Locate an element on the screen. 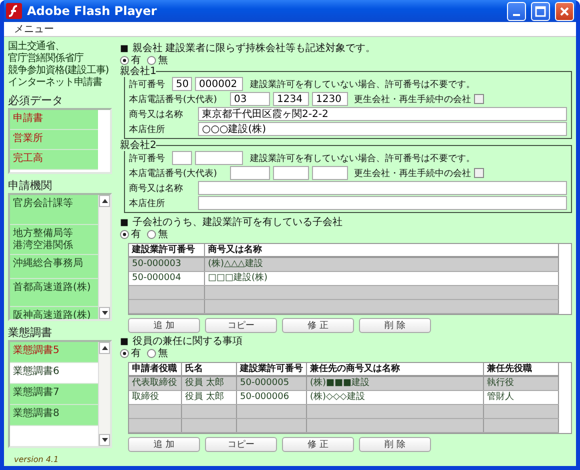 The height and width of the screenshot is (470, 580). list-item: 阪神高速道路(株) is located at coordinates (54, 313).